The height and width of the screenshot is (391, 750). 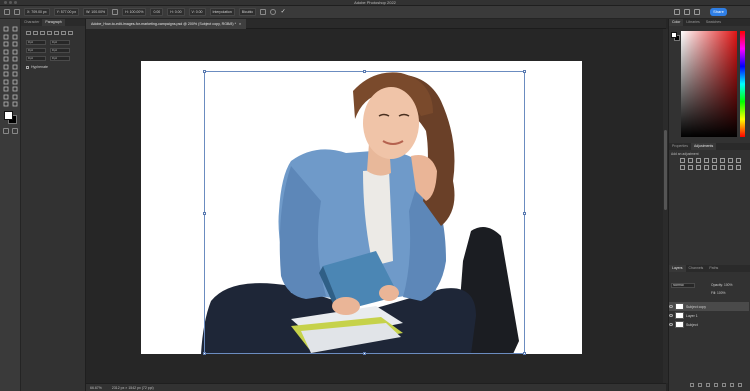 What do you see at coordinates (722, 167) in the screenshot?
I see `threshold-icon` at bounding box center [722, 167].